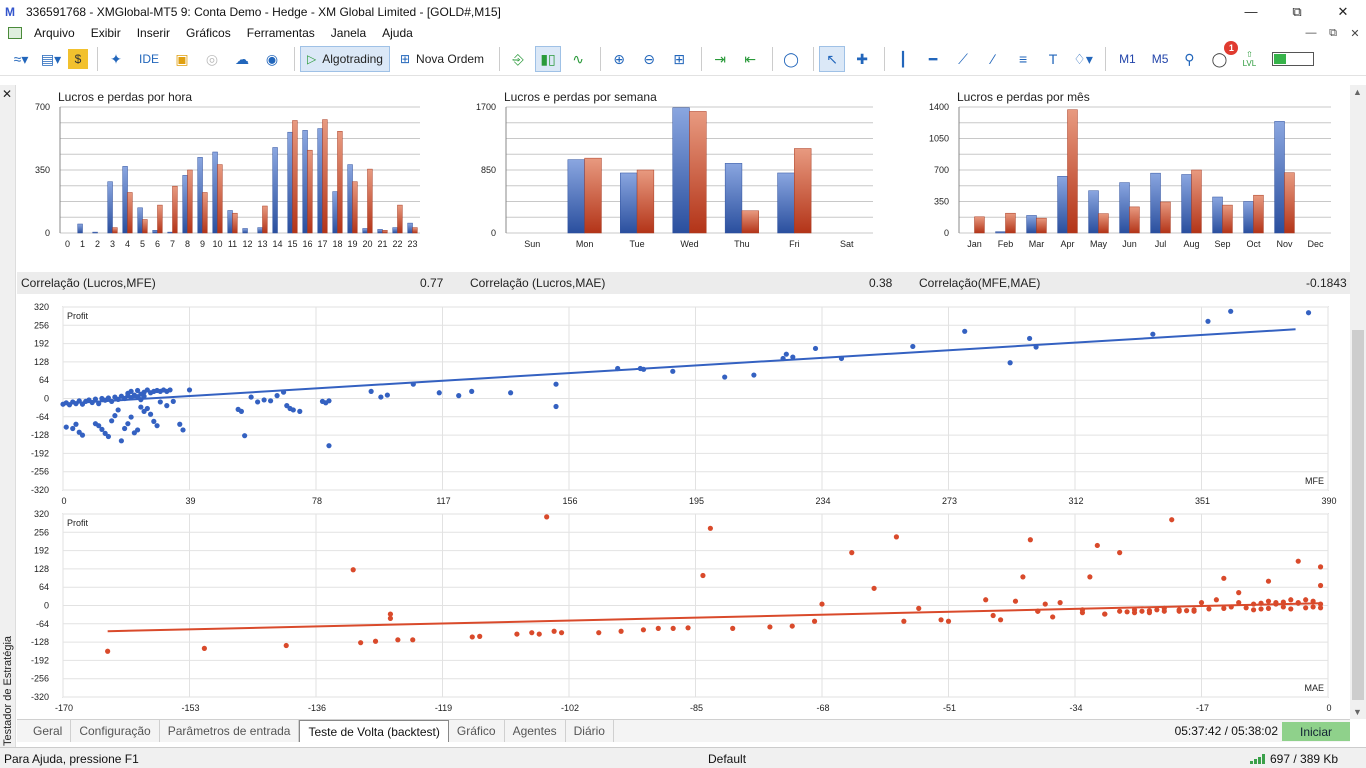 The image size is (1366, 768). Describe the element at coordinates (1249, 59) in the screenshot. I see `lvl-icon: ⇧ LVL` at that location.